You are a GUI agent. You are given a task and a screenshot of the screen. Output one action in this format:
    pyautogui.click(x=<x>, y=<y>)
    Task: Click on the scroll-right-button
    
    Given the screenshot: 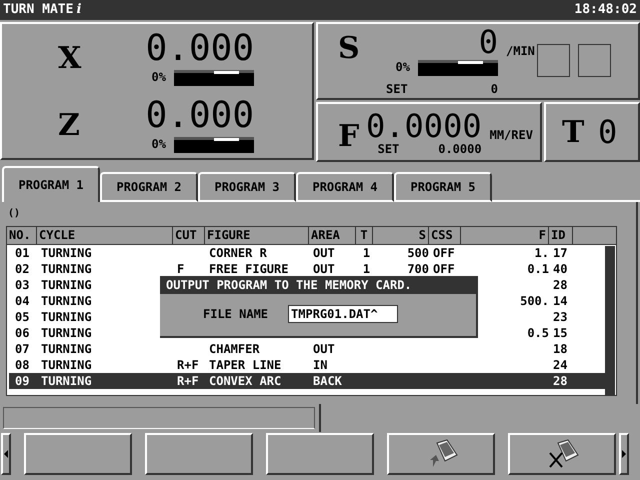 What is the action you would take?
    pyautogui.click(x=624, y=454)
    